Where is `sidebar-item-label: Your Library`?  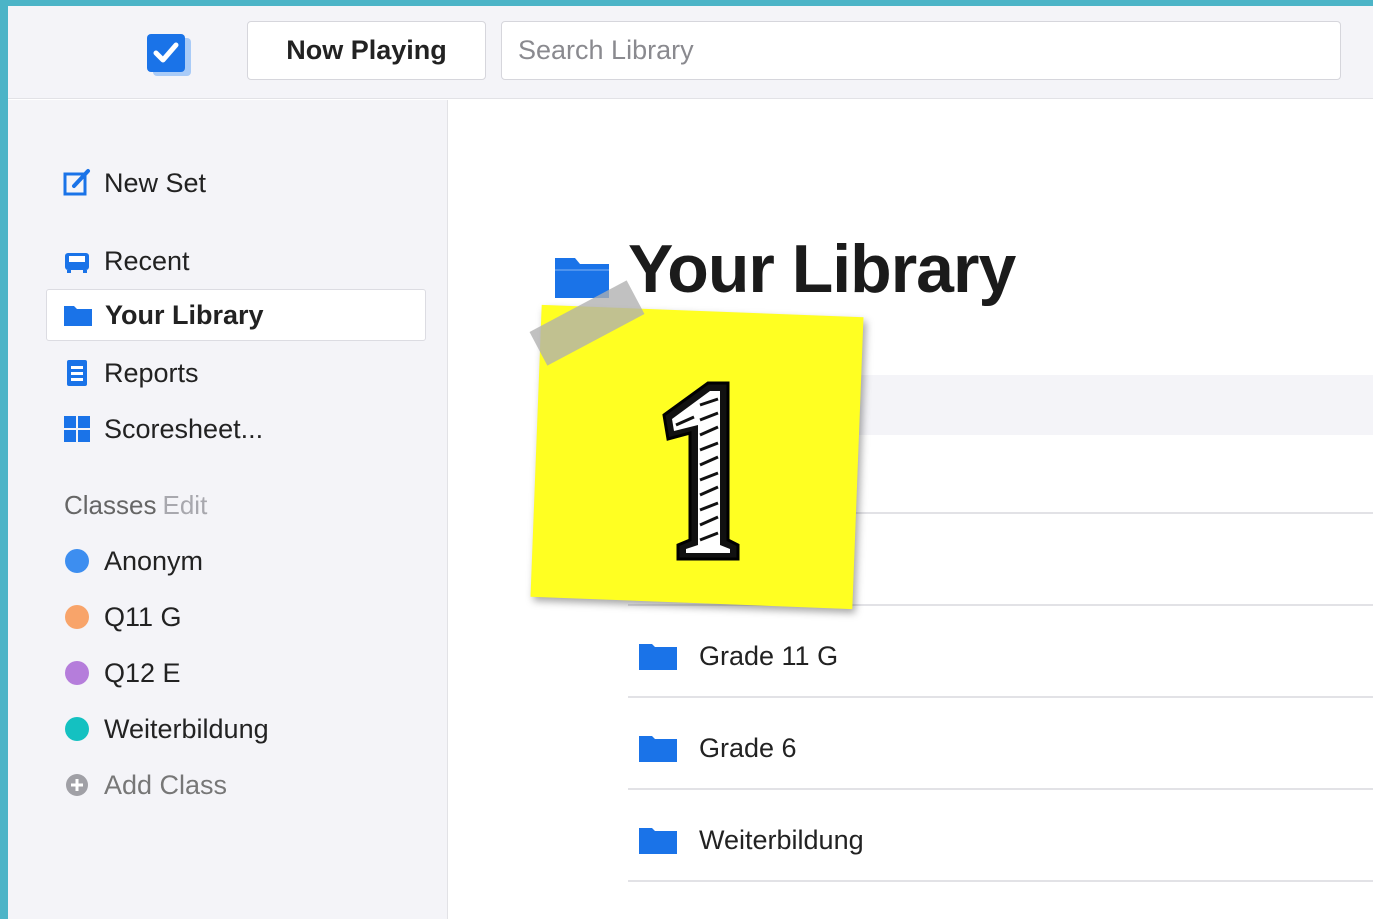 sidebar-item-label: Your Library is located at coordinates (184, 314).